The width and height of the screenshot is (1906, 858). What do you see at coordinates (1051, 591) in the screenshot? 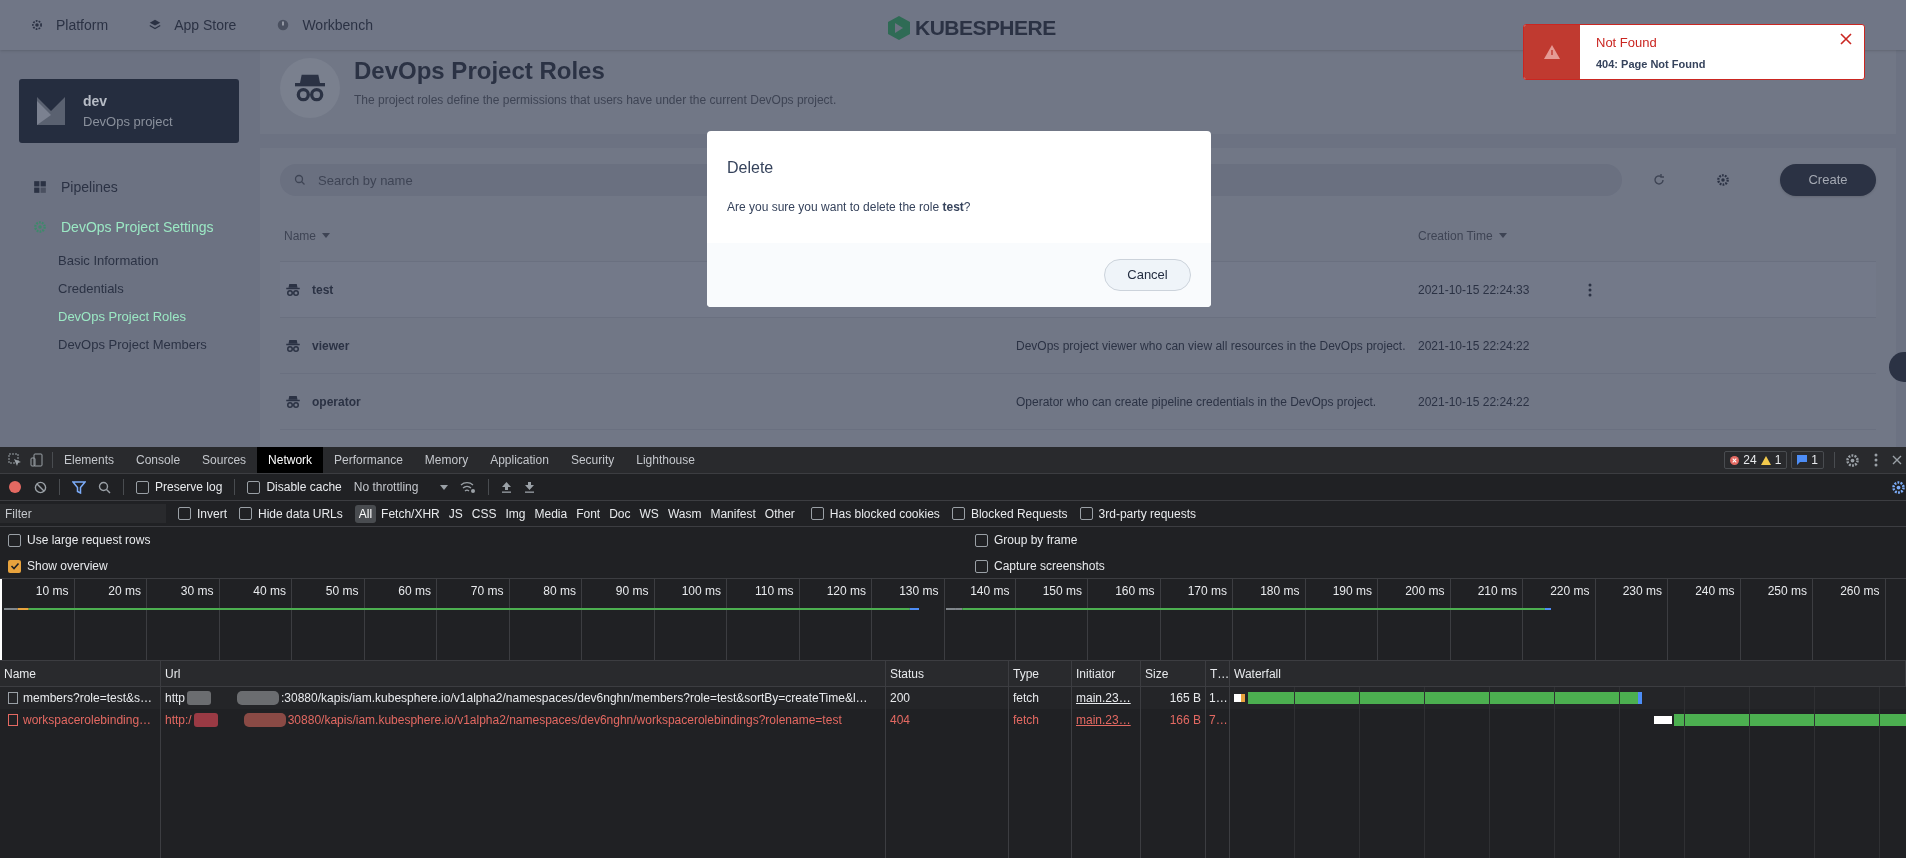
I see `time-tick: 150 ms` at bounding box center [1051, 591].